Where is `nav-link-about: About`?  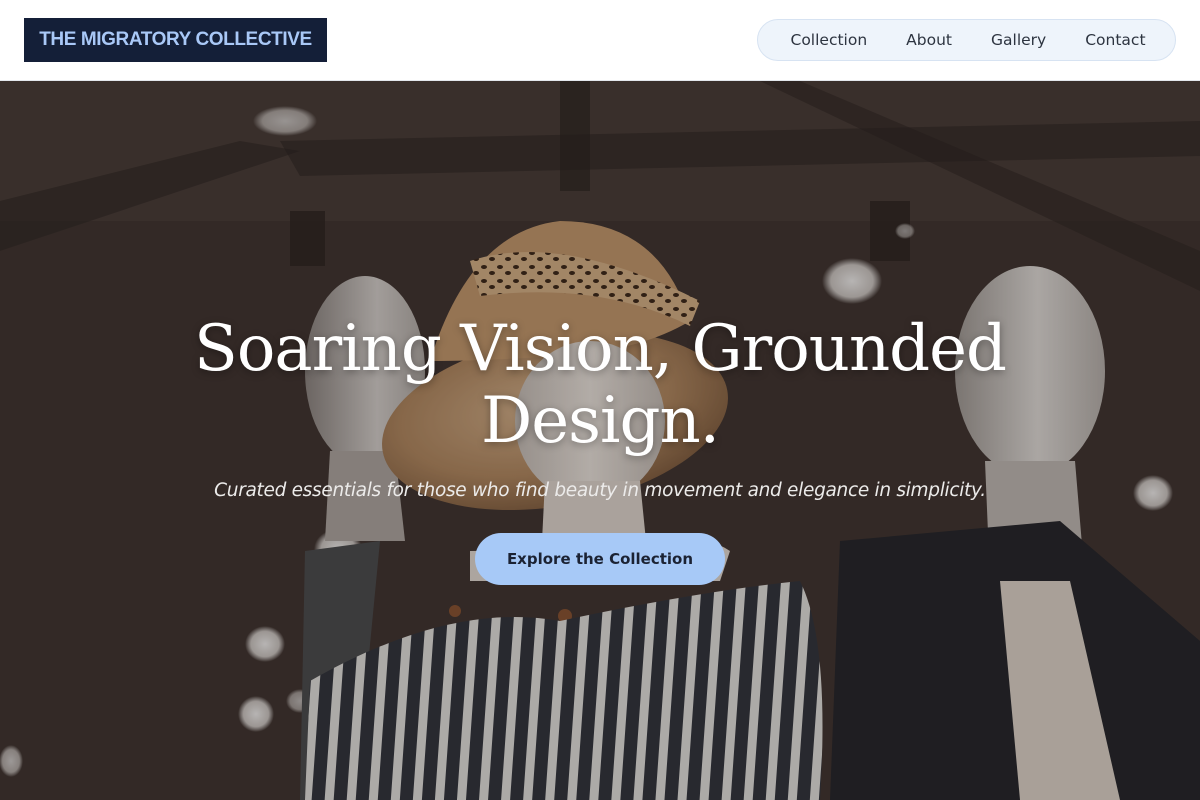
nav-link-about: About is located at coordinates (929, 40).